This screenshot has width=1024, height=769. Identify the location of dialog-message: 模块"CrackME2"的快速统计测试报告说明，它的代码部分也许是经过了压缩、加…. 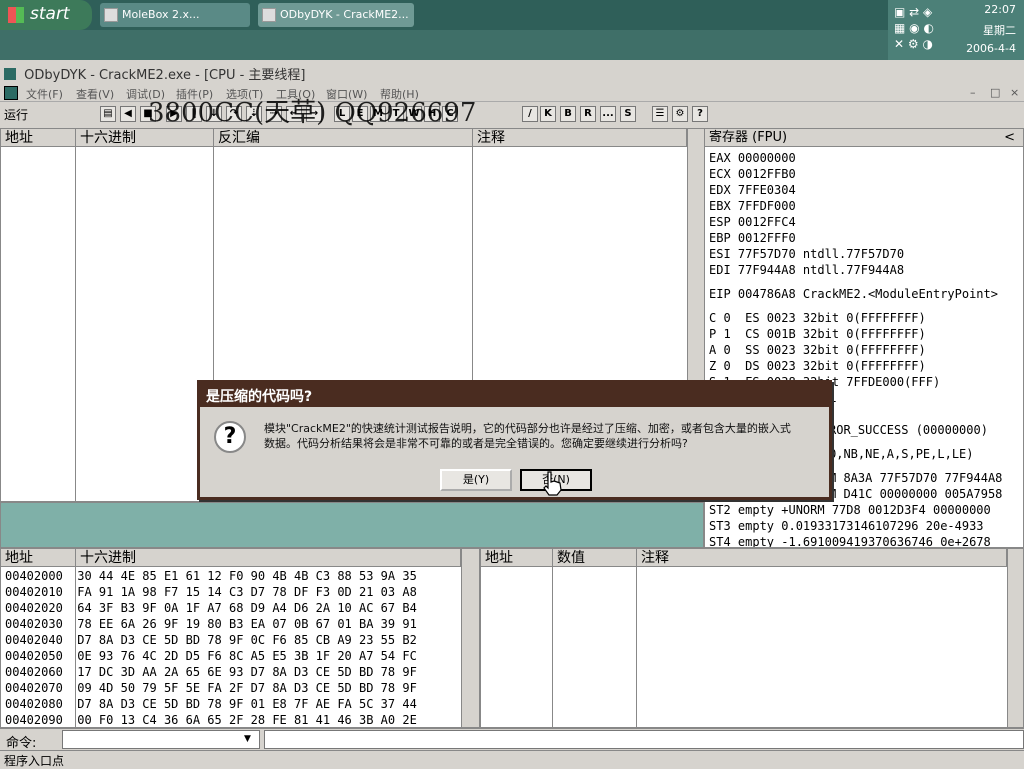
(544, 436).